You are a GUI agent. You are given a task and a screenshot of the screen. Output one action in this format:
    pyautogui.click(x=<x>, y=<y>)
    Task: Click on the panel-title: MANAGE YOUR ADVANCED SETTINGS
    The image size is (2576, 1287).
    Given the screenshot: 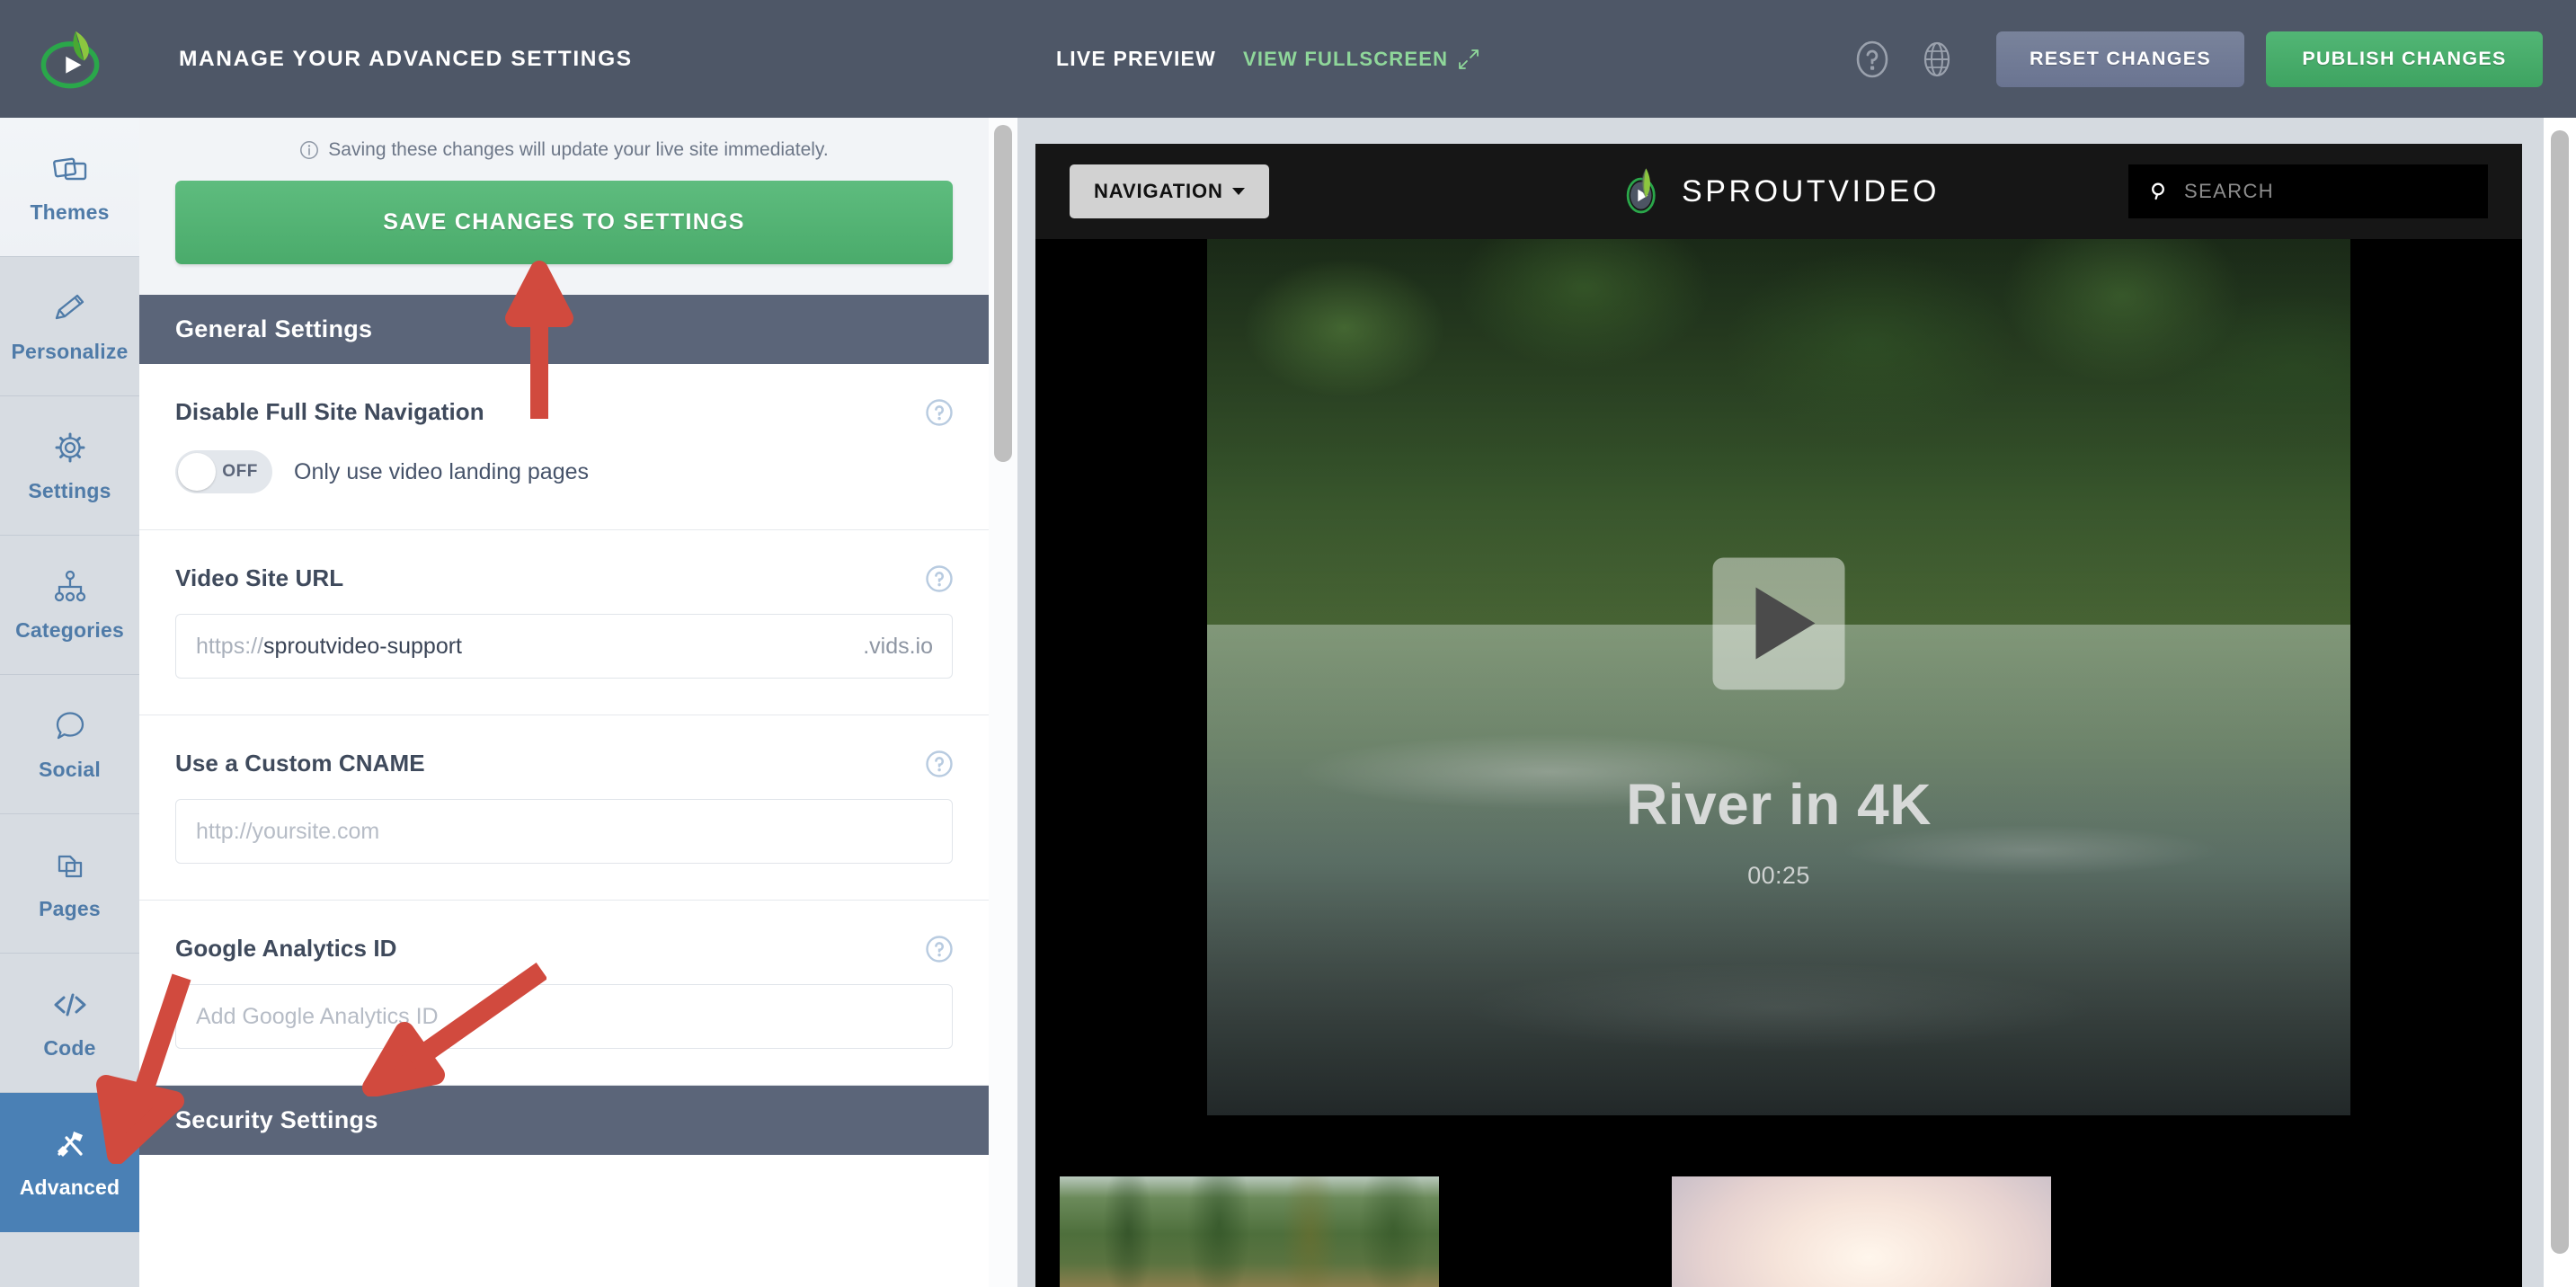 What is the action you would take?
    pyautogui.click(x=406, y=58)
    